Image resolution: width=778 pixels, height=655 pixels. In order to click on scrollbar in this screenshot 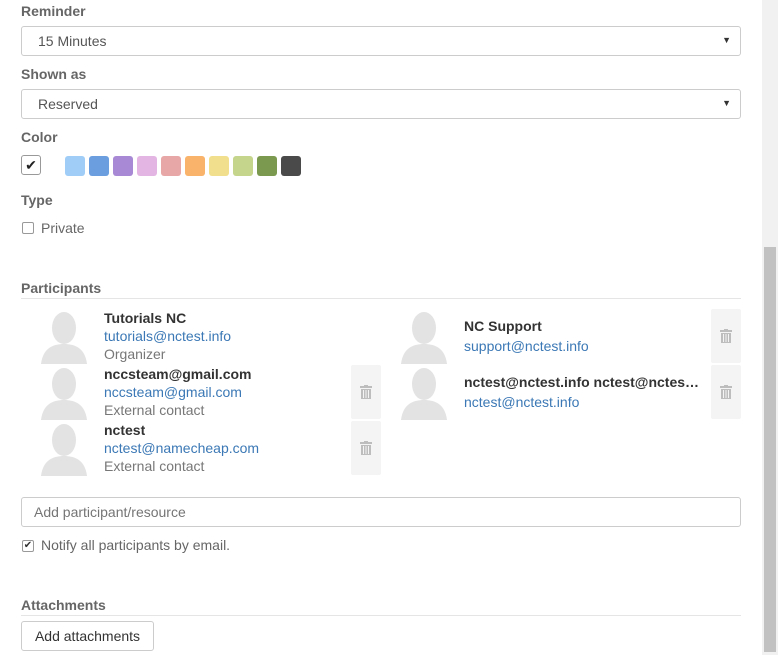, I will do `click(770, 327)`.